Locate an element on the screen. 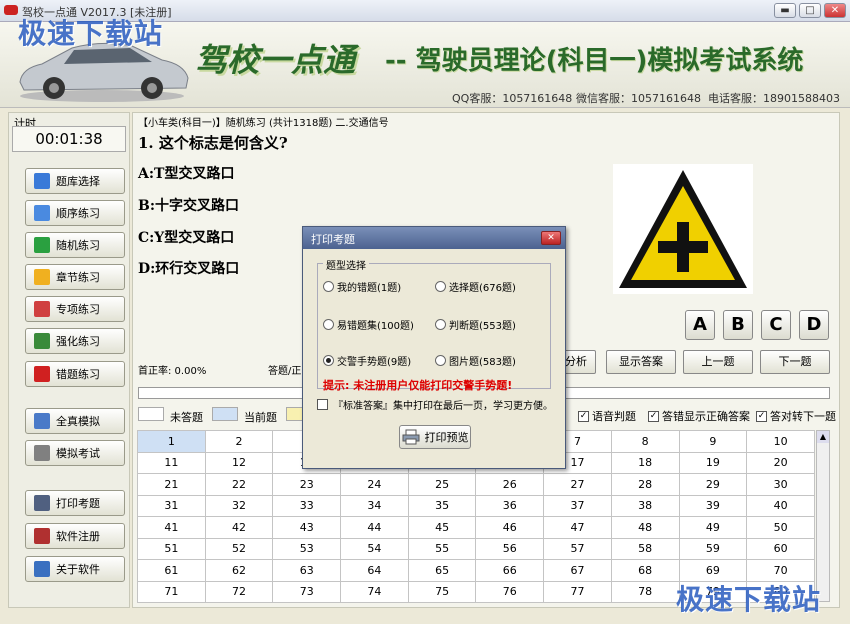 This screenshot has height=624, width=850. question-cell: 56 is located at coordinates (510, 548).